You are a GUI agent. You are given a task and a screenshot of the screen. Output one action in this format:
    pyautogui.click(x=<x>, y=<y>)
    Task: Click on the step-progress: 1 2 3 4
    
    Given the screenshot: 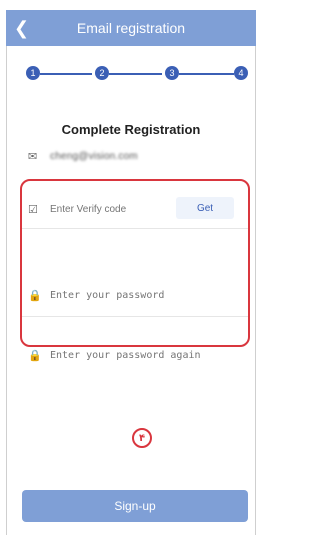 What is the action you would take?
    pyautogui.click(x=137, y=74)
    